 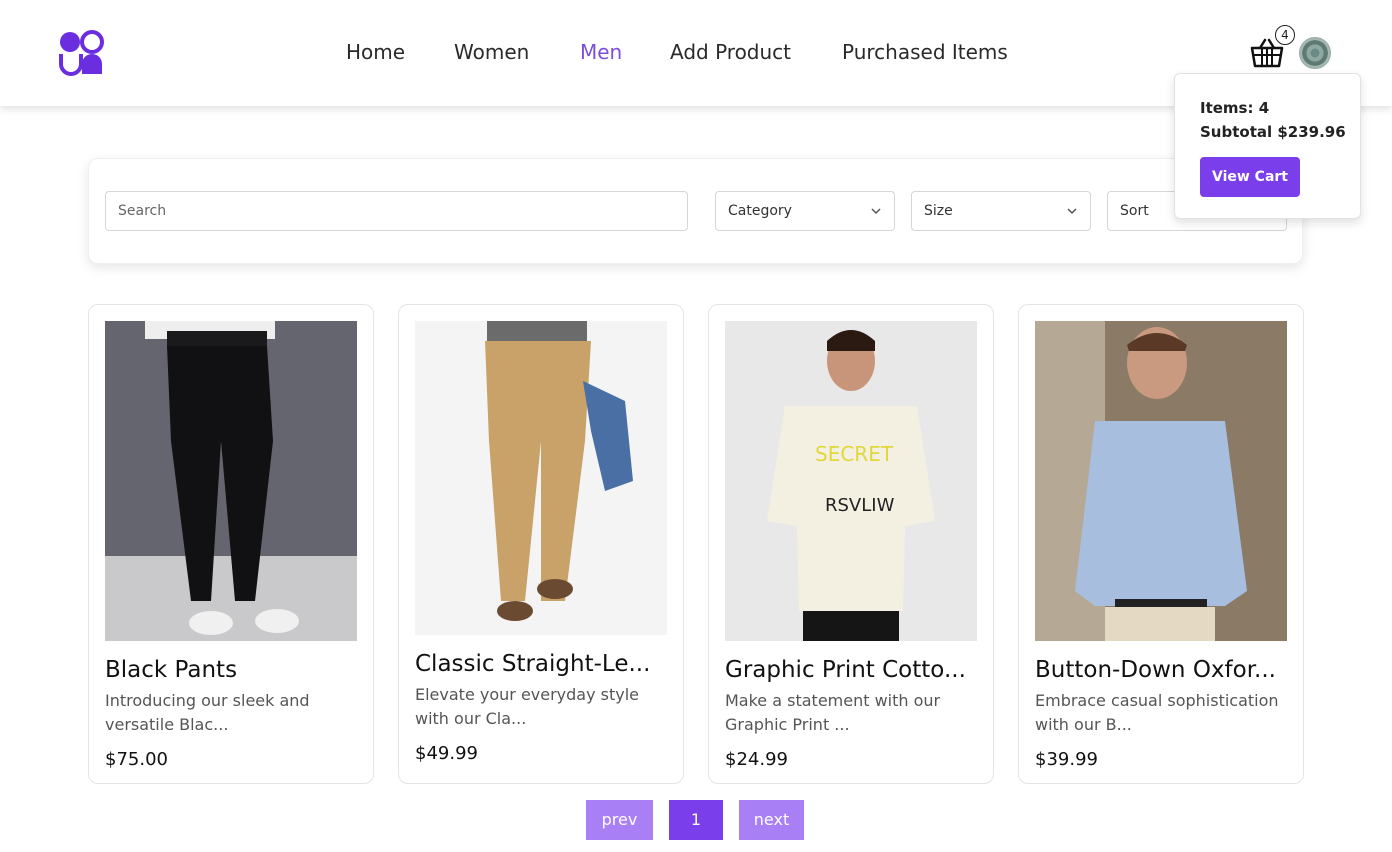 I want to click on product-image: SECRET RSVLIW, so click(x=851, y=481).